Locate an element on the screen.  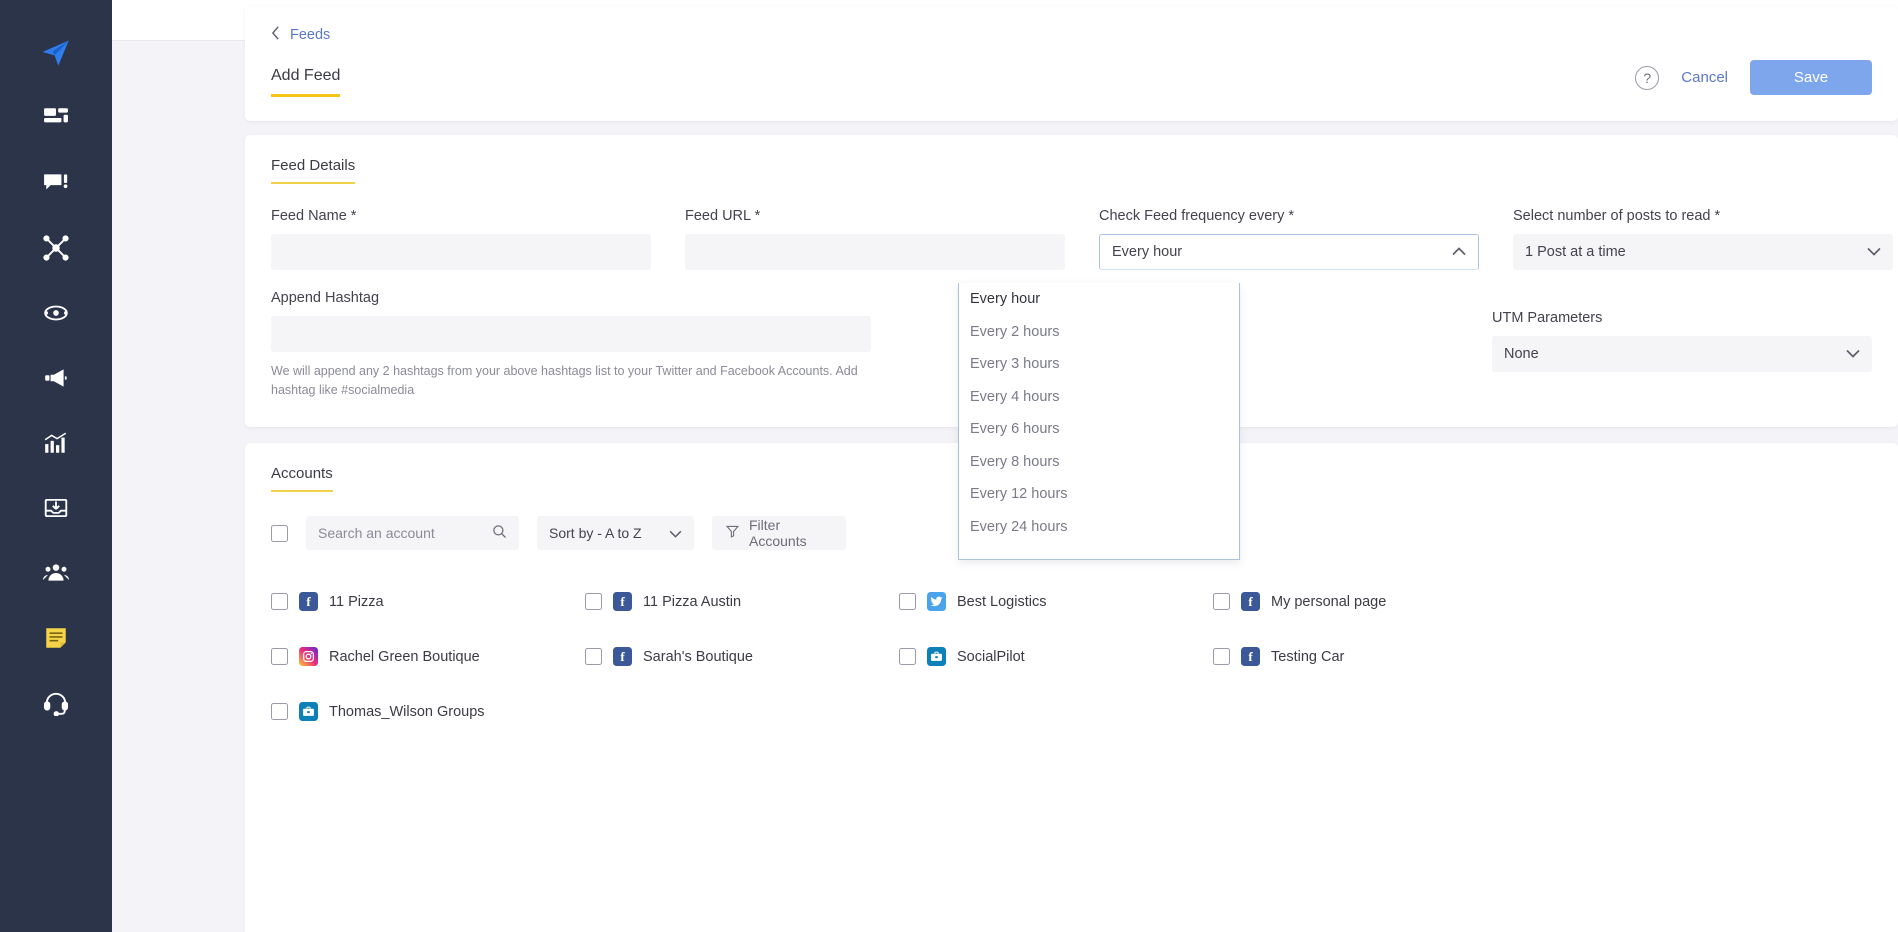
sidebar-item-analytics is located at coordinates (56, 442).